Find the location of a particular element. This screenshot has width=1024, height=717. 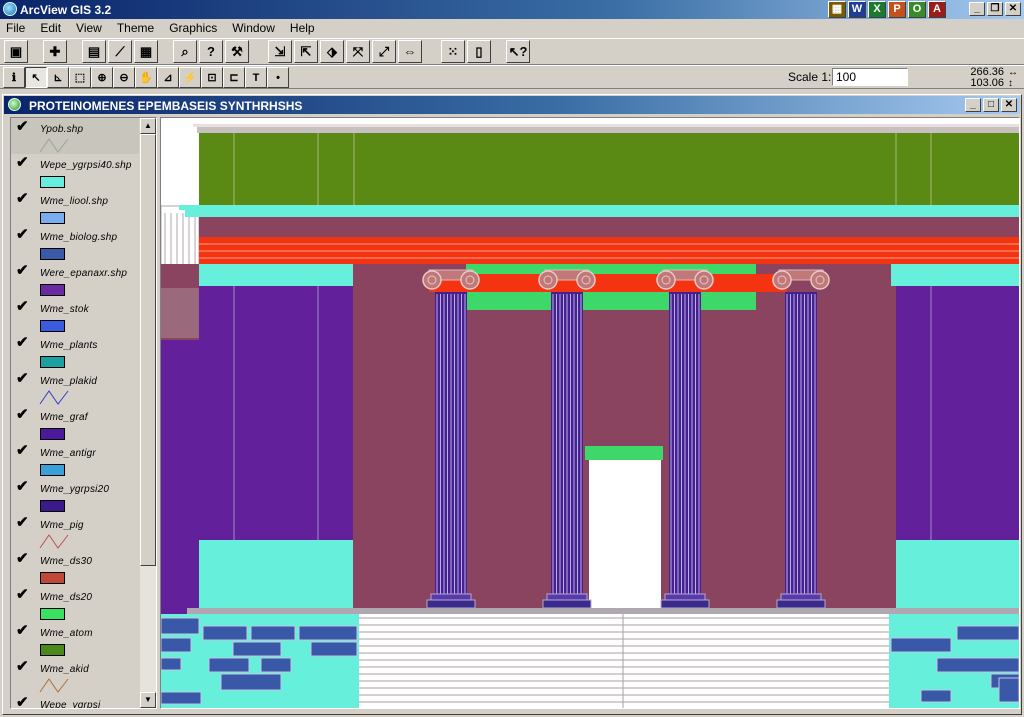

menu-help: Help is located at coordinates (303, 28).